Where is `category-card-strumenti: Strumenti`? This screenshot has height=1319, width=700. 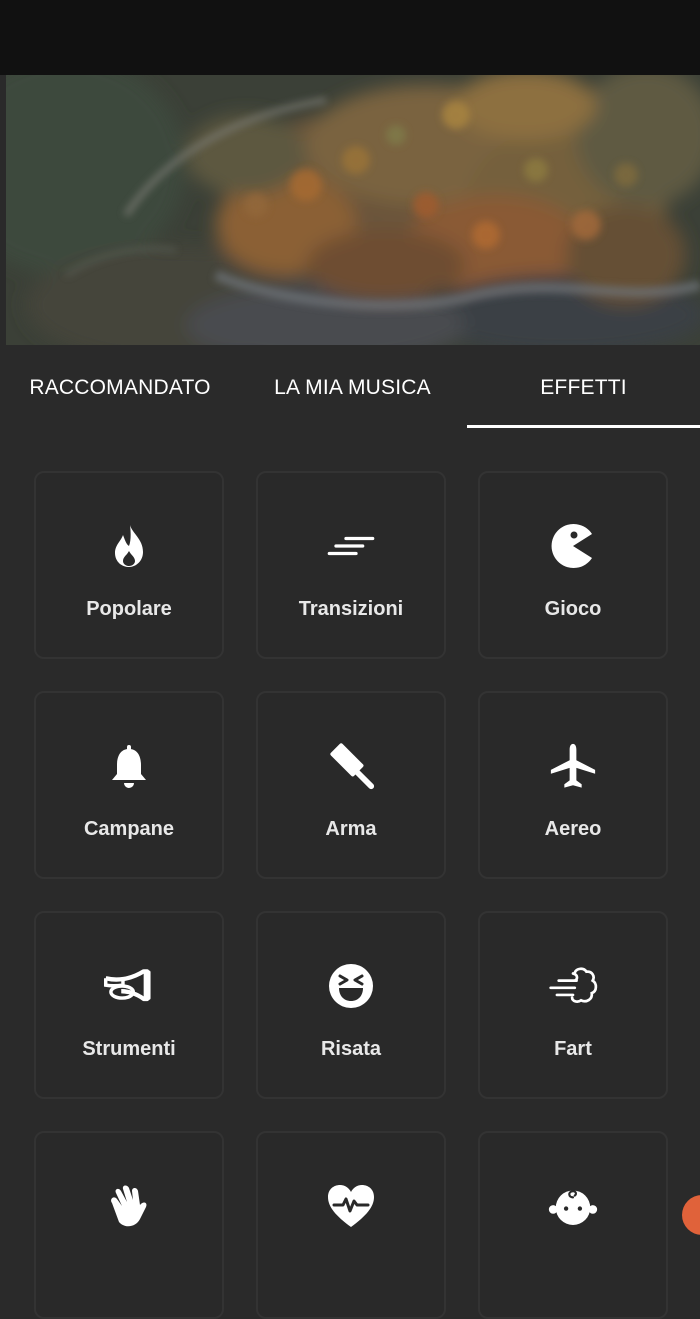
category-card-strumenti: Strumenti is located at coordinates (129, 1005).